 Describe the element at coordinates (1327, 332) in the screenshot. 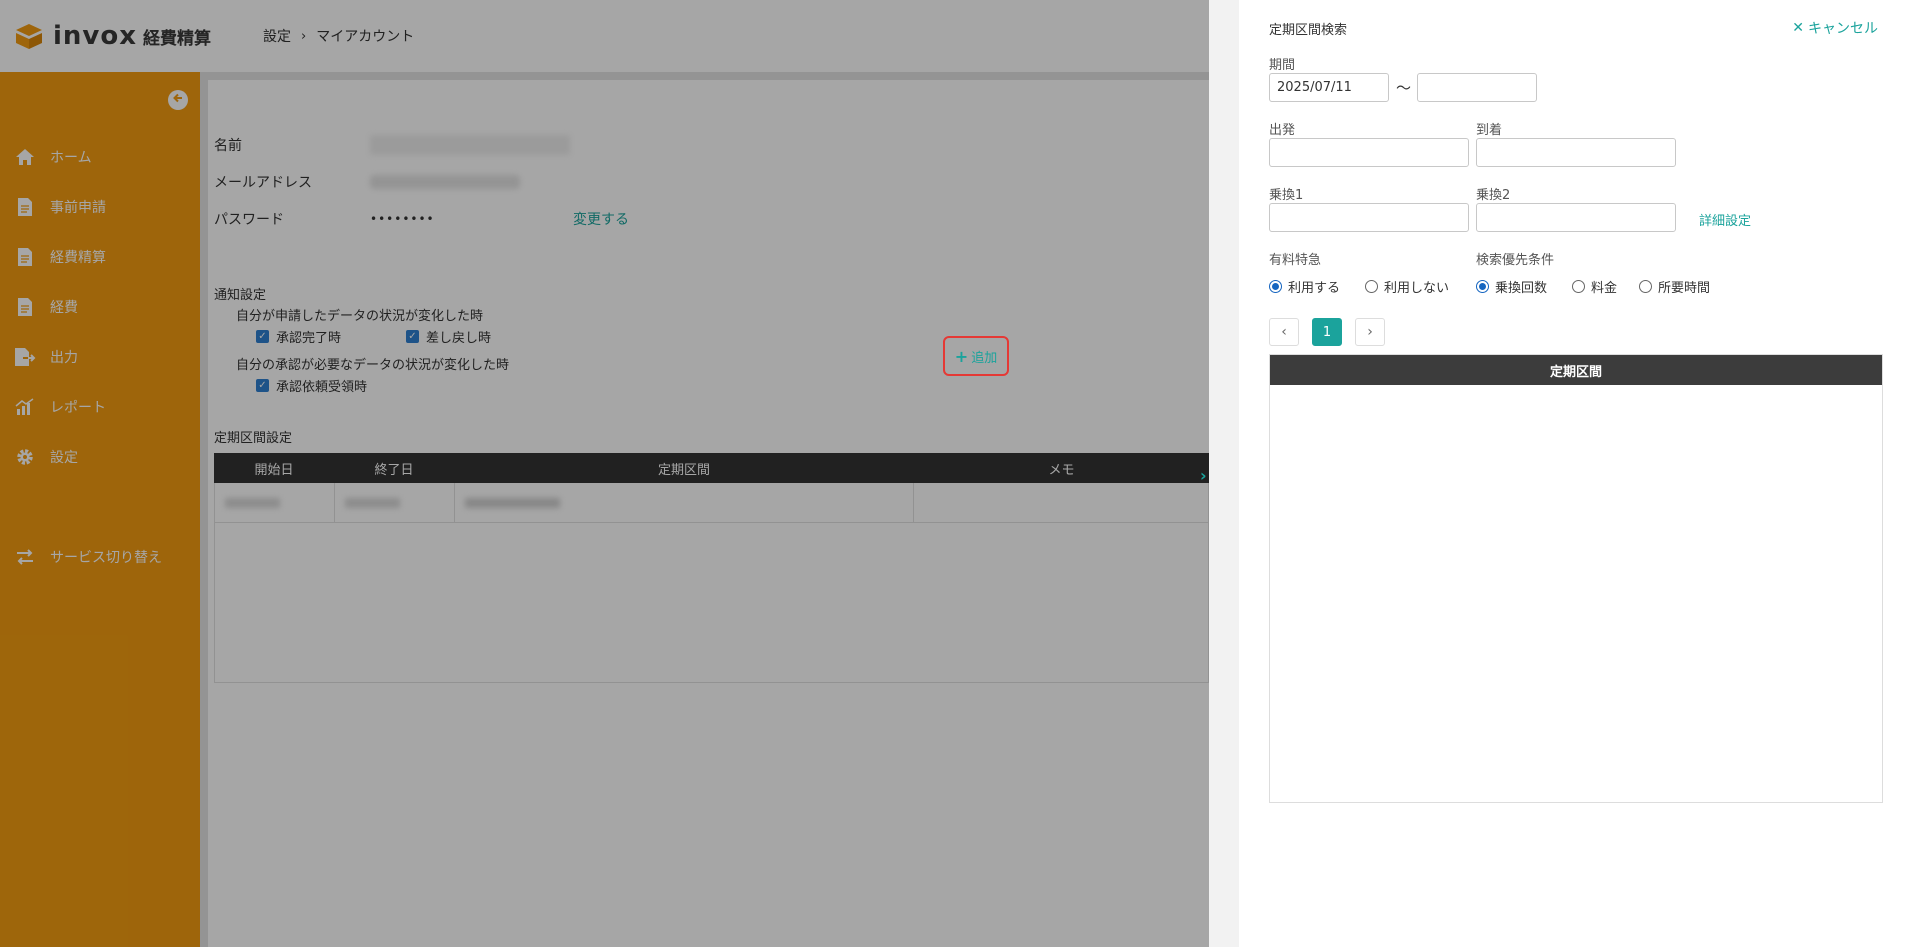

I see `pager-page-1: 1` at that location.